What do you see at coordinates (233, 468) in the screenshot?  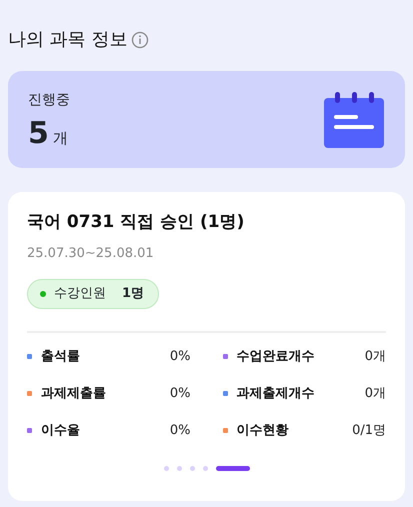 I see `page-indicator` at bounding box center [233, 468].